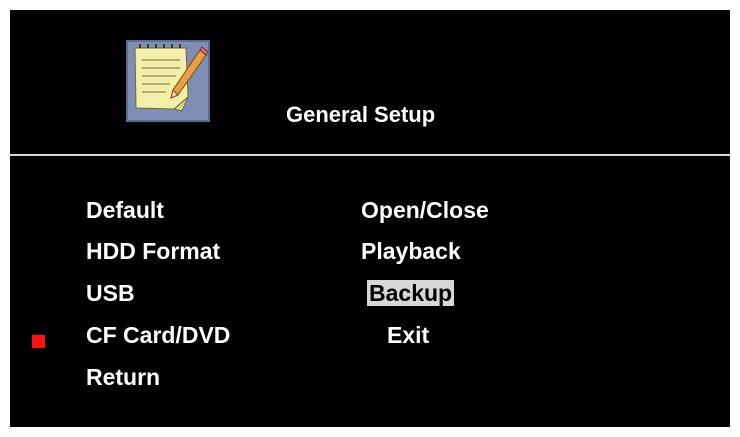 The height and width of the screenshot is (437, 740). Describe the element at coordinates (123, 377) in the screenshot. I see `menu-item-return: Return` at that location.